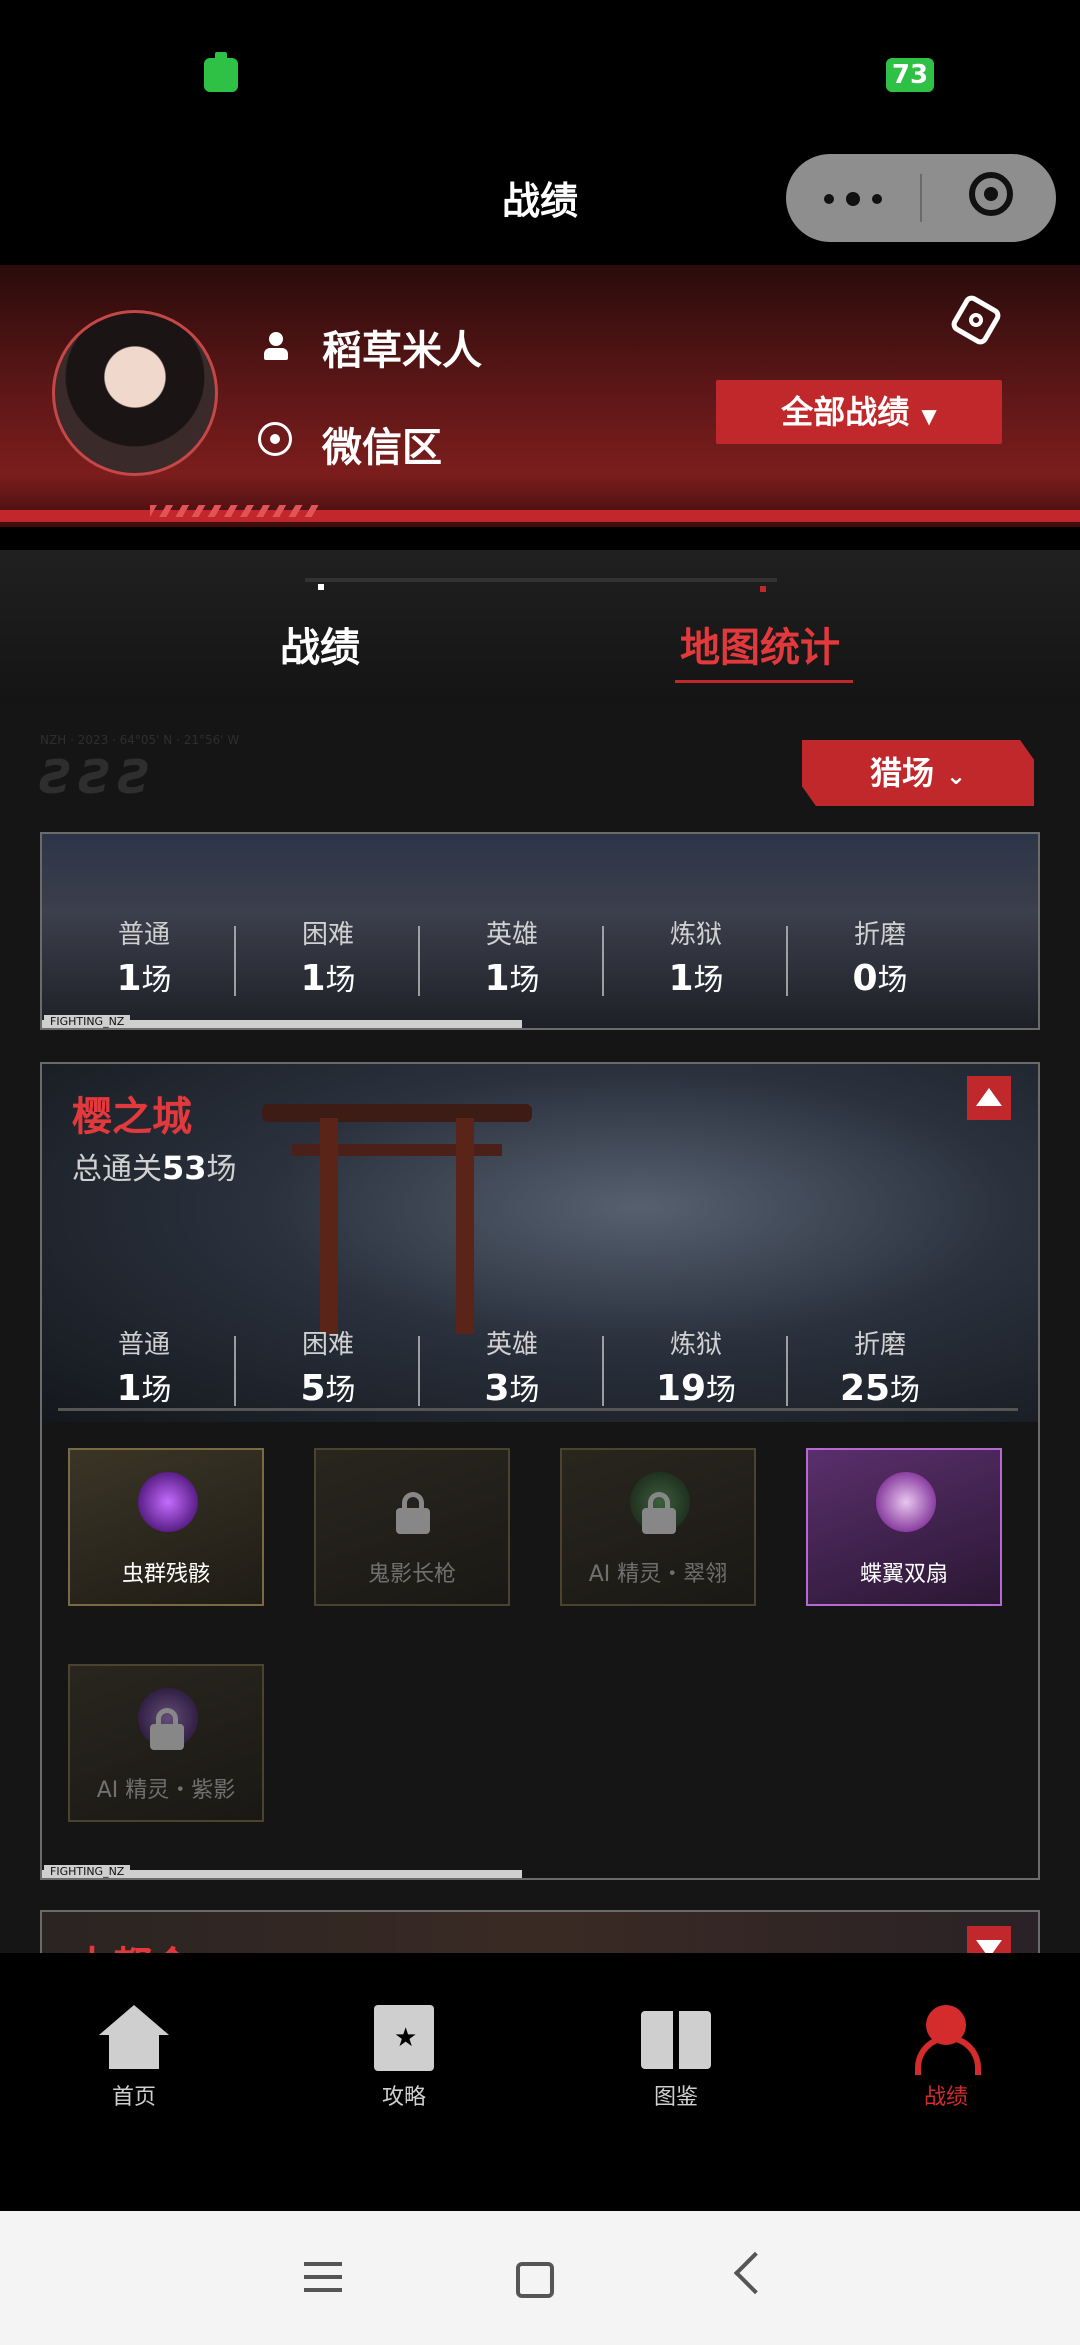 The width and height of the screenshot is (1080, 2345). What do you see at coordinates (133, 2097) in the screenshot?
I see `nav-label: 首页` at bounding box center [133, 2097].